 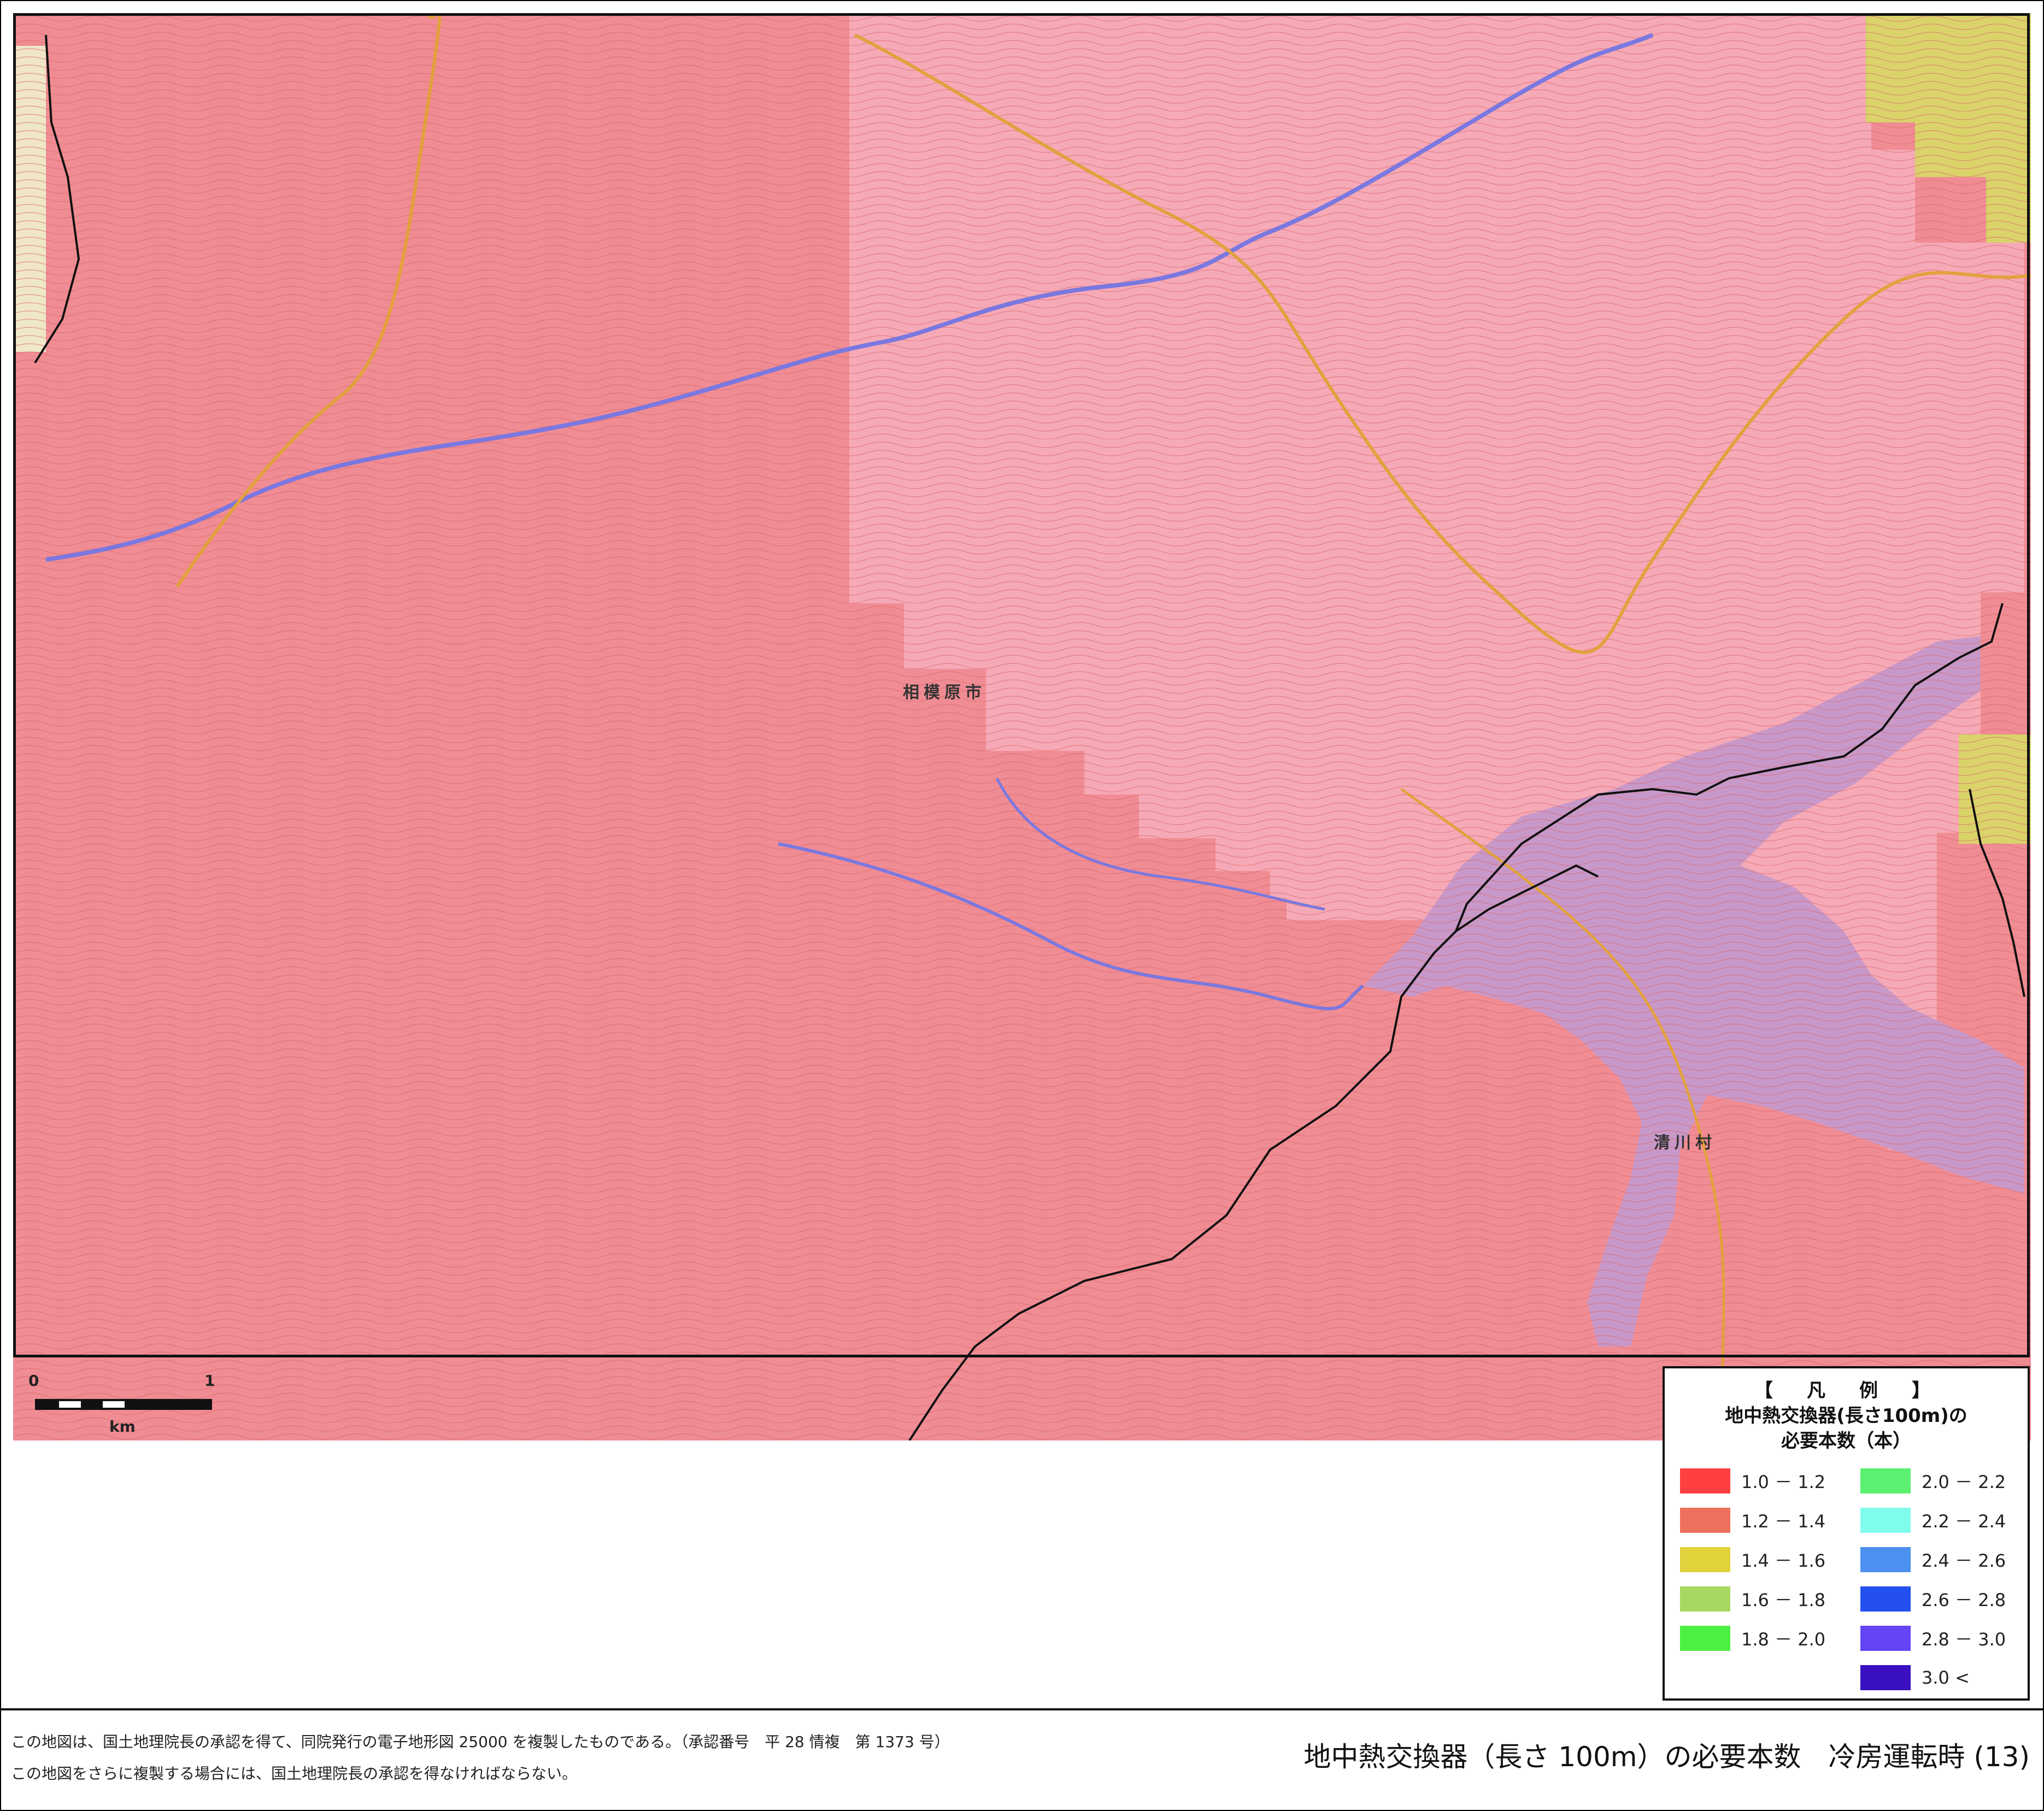 I want to click on map-title: 地中熱交換器（長さ 100m）の必要本数 冷房運転時 (13), so click(x=1666, y=1757).